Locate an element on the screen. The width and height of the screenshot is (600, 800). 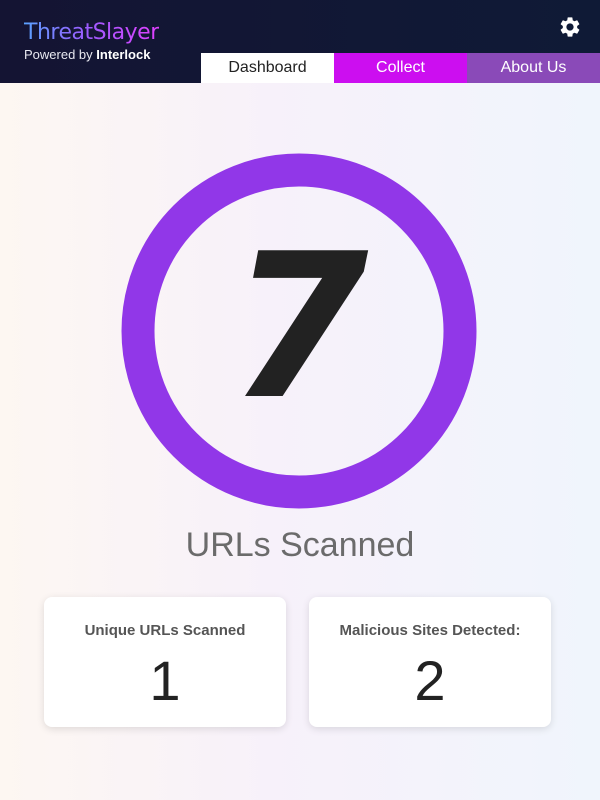
powered-by-name: Interlock is located at coordinates (123, 54).